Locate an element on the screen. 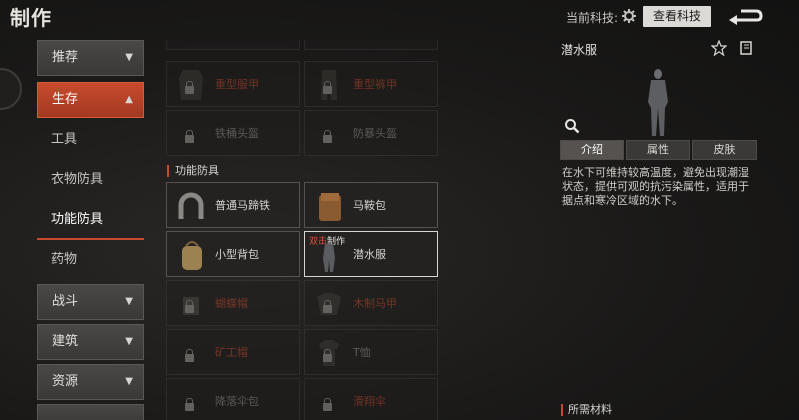 Image resolution: width=799 pixels, height=420 pixels. item-card-parachute: 降落伞包 is located at coordinates (233, 399).